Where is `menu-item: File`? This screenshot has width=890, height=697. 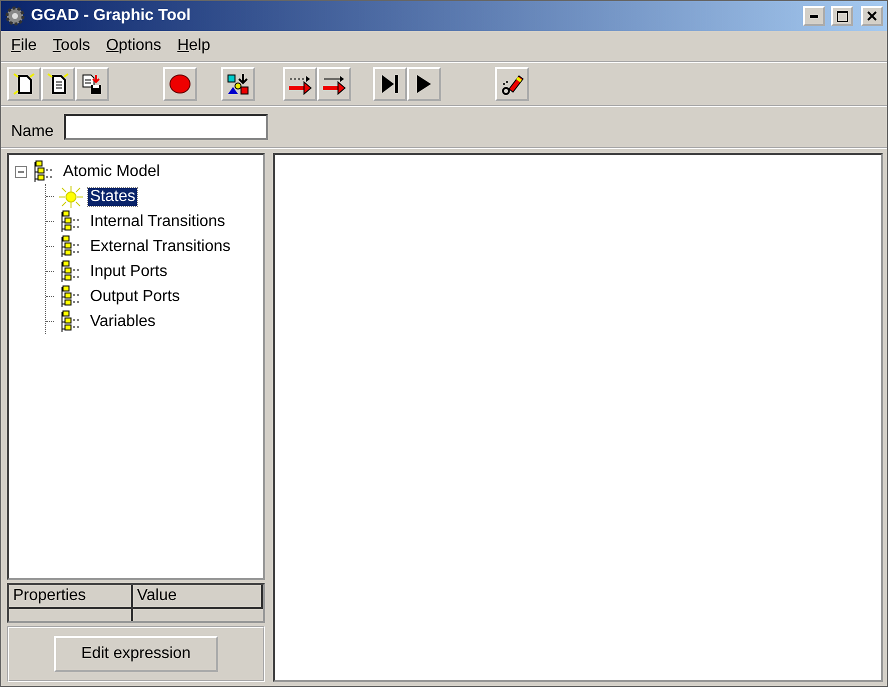 menu-item: File is located at coordinates (24, 46).